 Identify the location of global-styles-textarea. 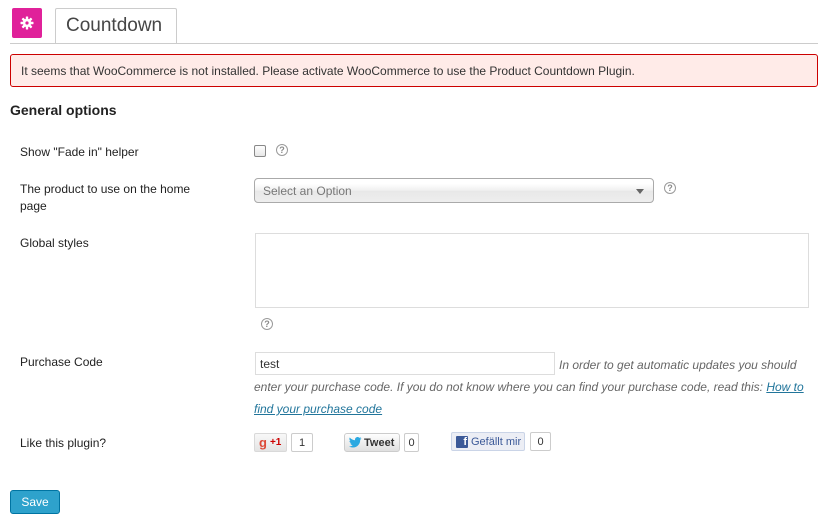
(532, 270).